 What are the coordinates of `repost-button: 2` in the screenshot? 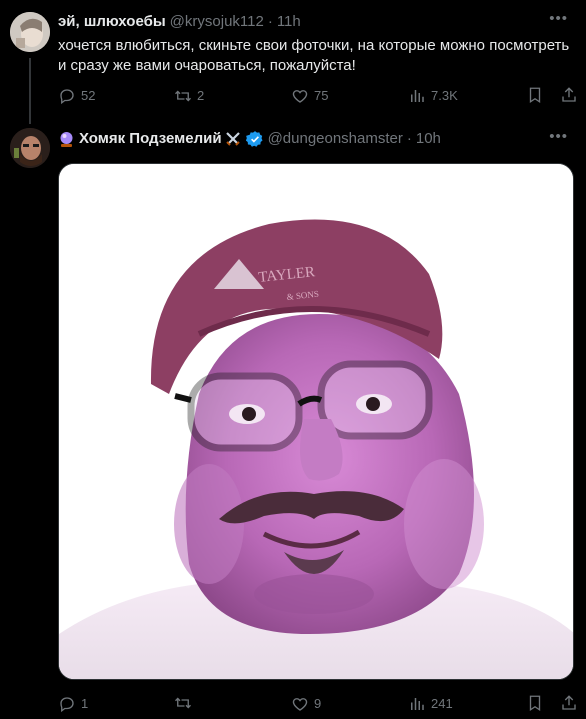 It's located at (189, 96).